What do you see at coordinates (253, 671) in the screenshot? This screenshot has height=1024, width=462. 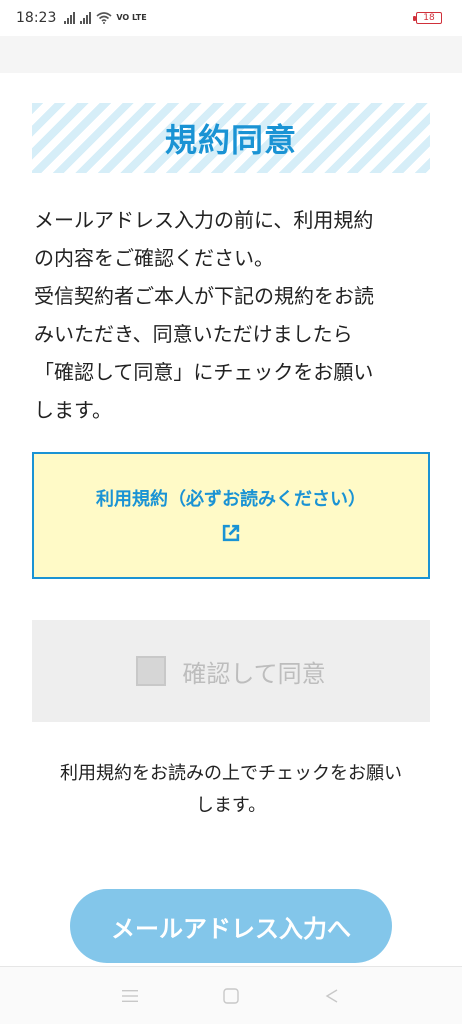 I see `confirm-label: 確認して同意` at bounding box center [253, 671].